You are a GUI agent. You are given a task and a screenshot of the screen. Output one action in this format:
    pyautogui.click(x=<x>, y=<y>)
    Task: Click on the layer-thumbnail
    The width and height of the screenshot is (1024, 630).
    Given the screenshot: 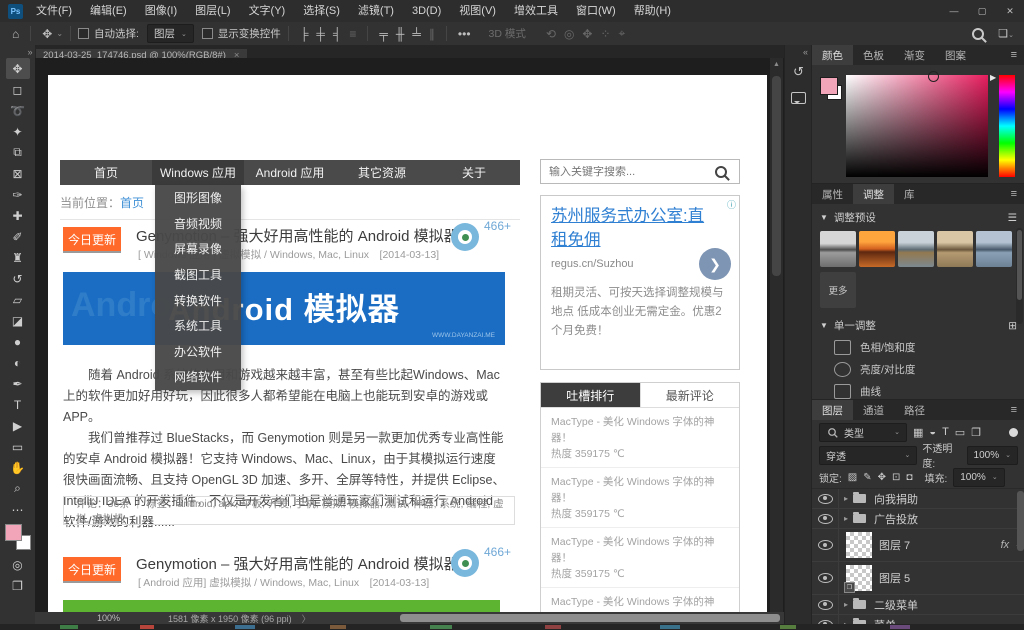 What is the action you would take?
    pyautogui.click(x=859, y=545)
    